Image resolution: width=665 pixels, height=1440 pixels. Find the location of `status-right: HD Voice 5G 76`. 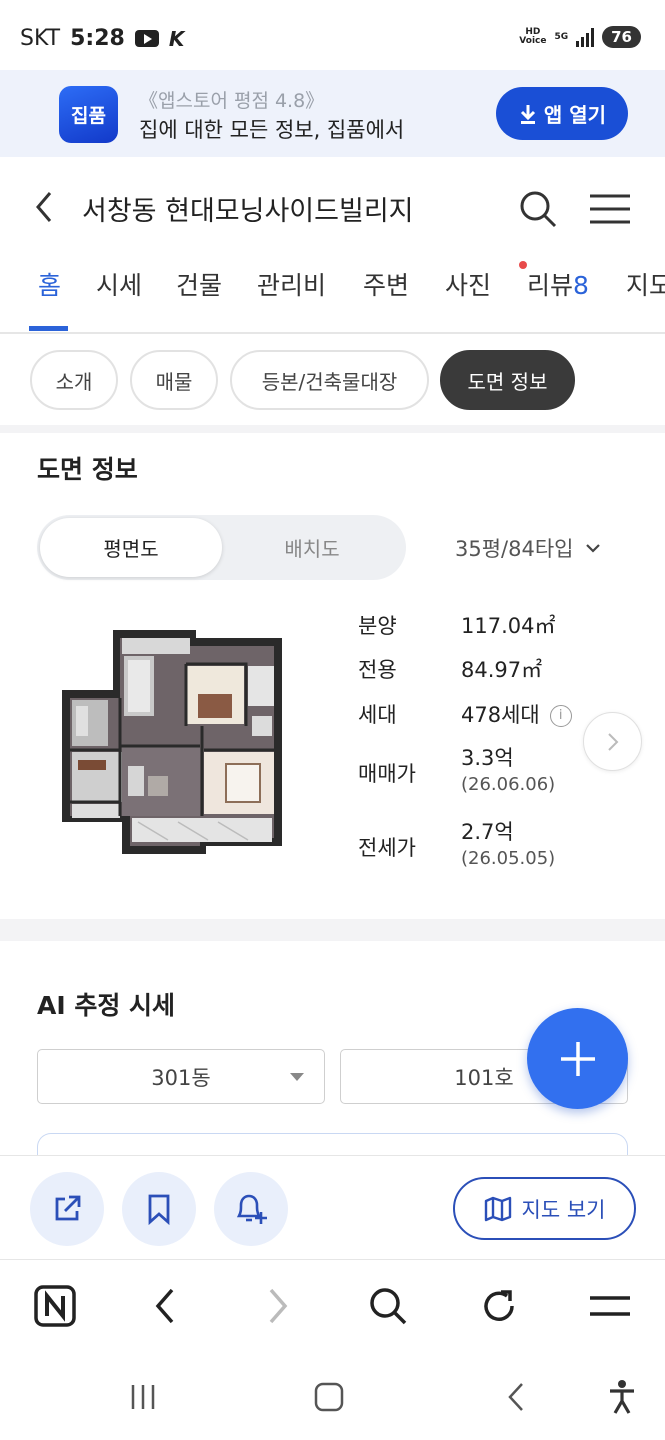

status-right: HD Voice 5G 76 is located at coordinates (580, 37).